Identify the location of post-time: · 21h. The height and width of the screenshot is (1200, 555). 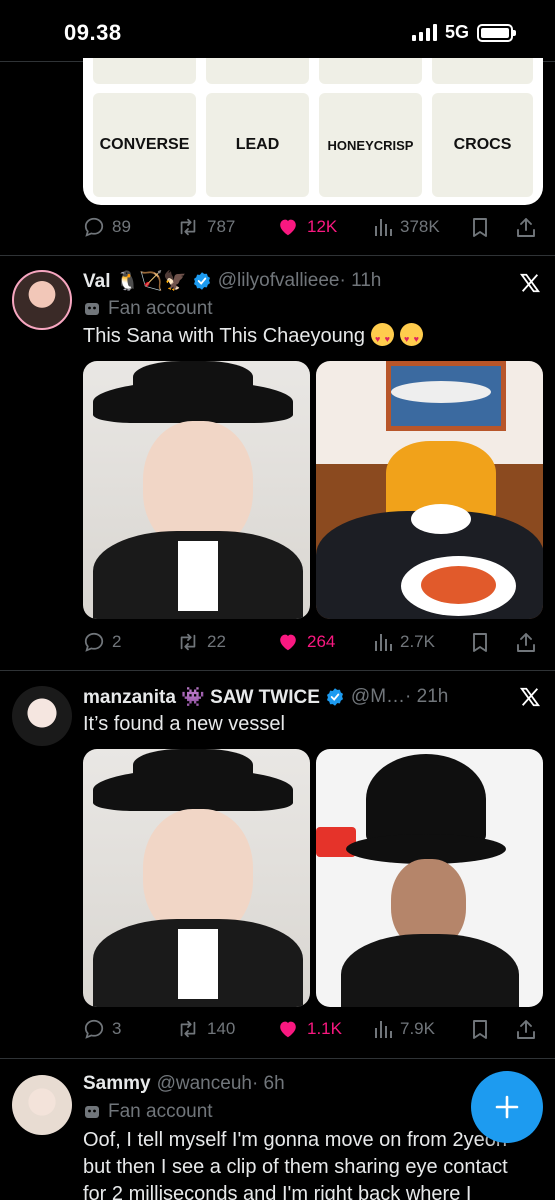
(427, 696).